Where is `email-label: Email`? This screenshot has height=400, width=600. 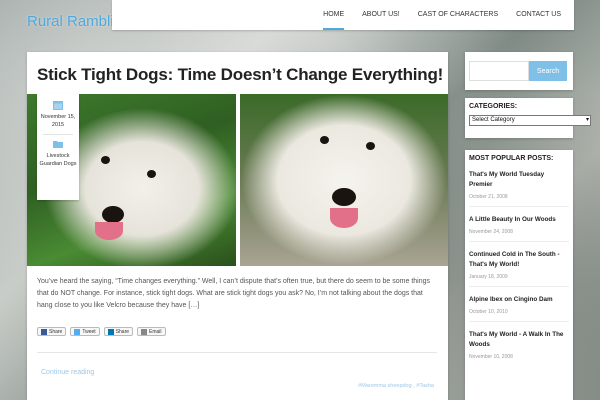 email-label: Email is located at coordinates (155, 331).